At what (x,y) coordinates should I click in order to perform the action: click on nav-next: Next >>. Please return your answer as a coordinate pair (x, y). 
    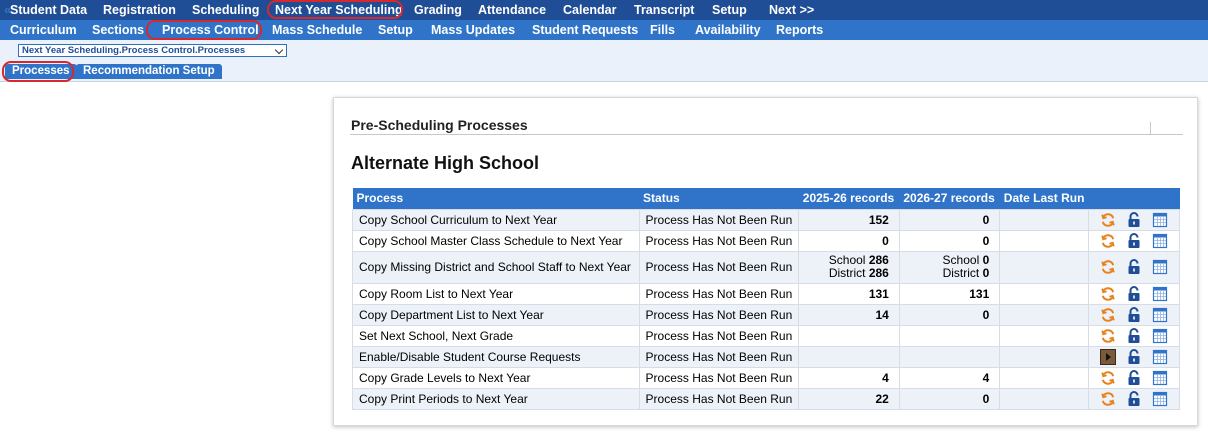
    Looking at the image, I should click on (791, 10).